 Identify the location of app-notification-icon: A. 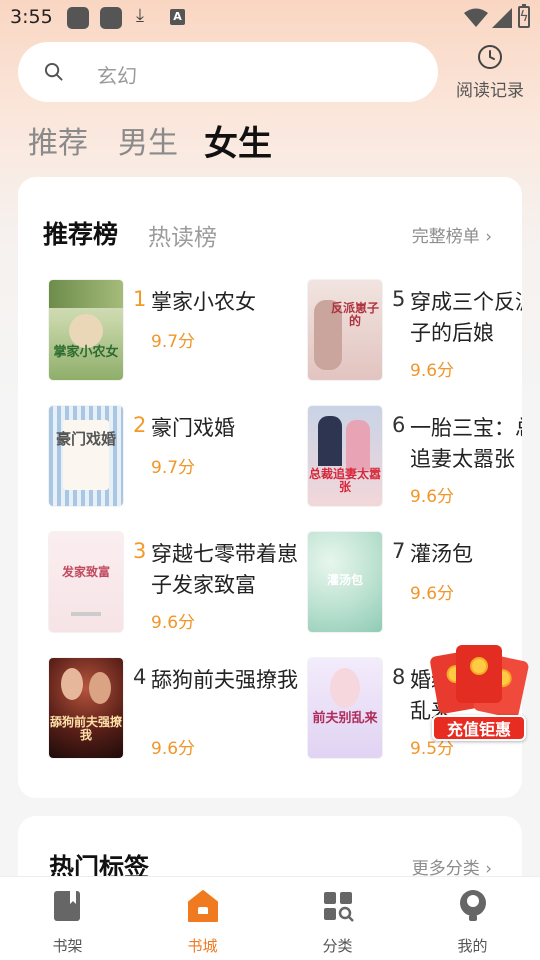
(177, 17).